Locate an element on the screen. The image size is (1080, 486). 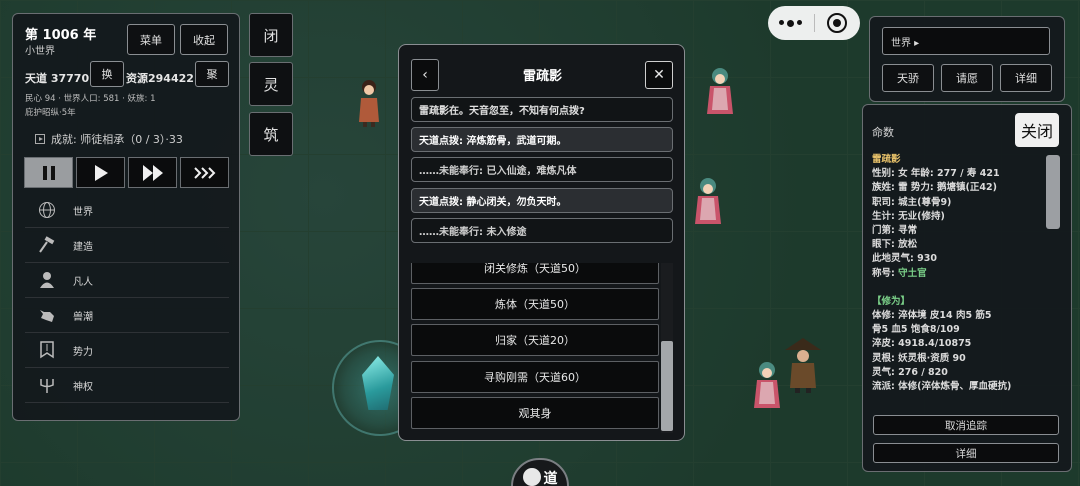
menu-item-label: 神权 is located at coordinates (83, 387).